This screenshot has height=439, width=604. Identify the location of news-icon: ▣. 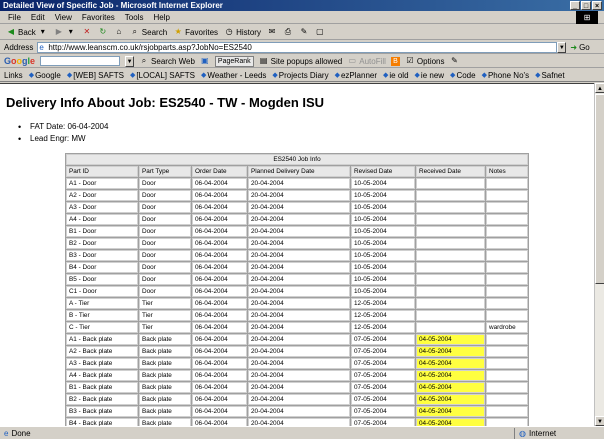
(205, 61).